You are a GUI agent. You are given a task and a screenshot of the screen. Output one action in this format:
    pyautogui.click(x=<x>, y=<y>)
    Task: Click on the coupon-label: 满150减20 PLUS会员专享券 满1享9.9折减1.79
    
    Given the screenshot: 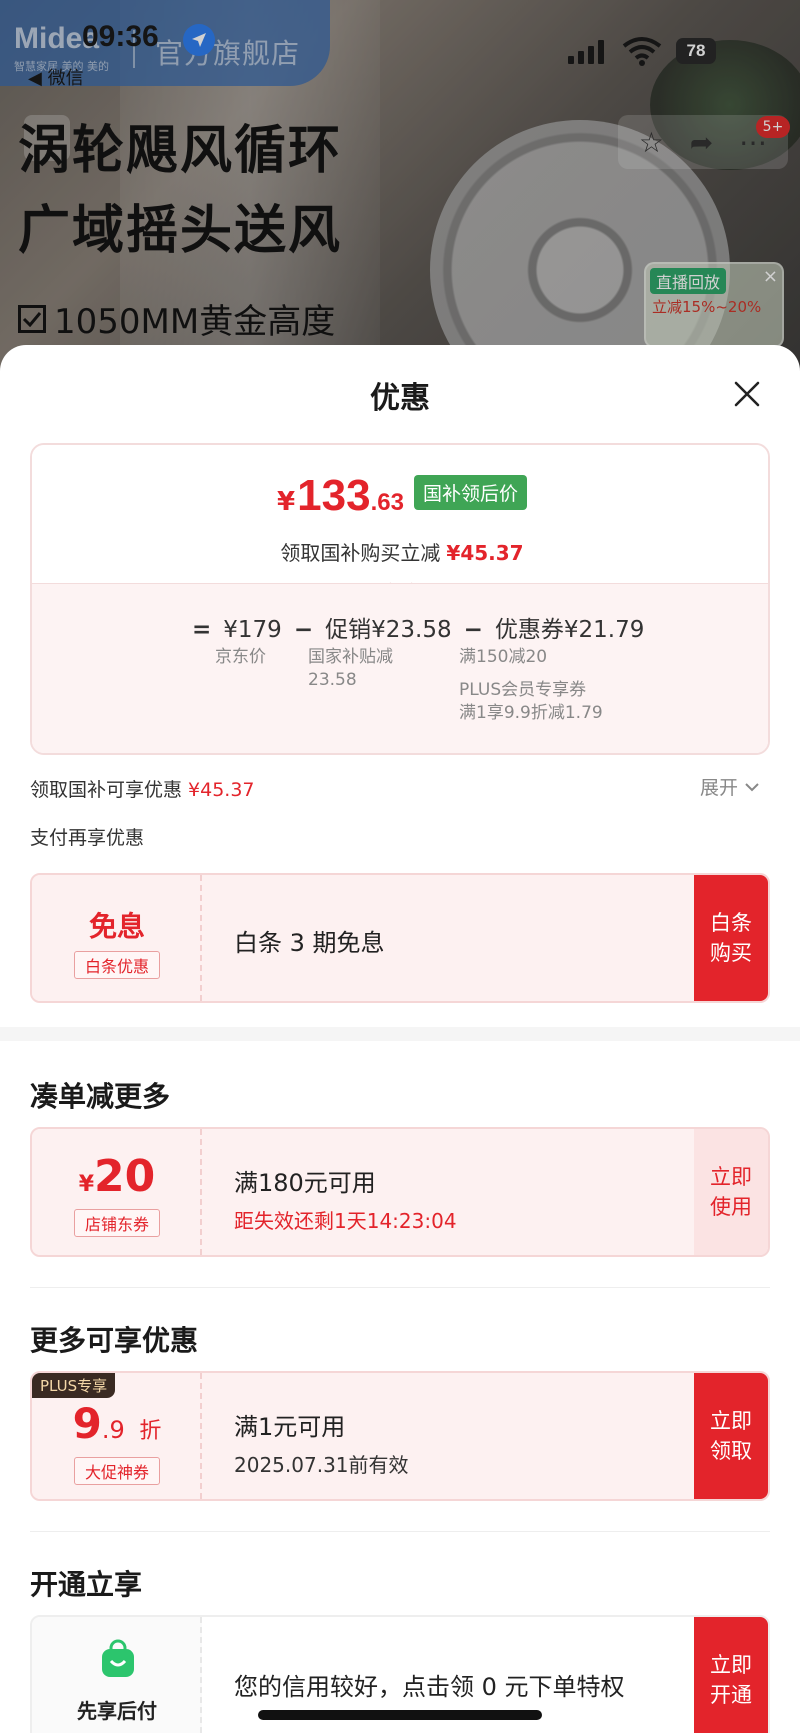 What is the action you would take?
    pyautogui.click(x=531, y=685)
    